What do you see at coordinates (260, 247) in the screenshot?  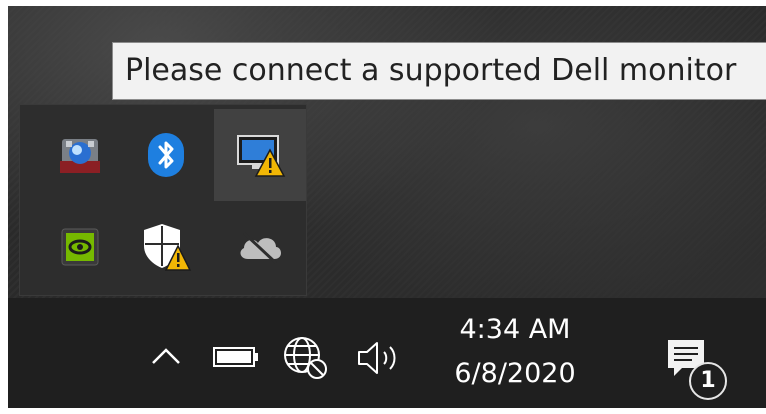 I see `onedrive-offline-icon` at bounding box center [260, 247].